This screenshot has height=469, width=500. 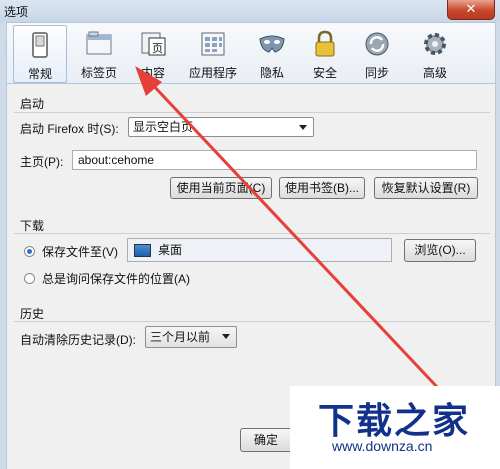 I want to click on watermark: 下载之家 www.downza.cn, so click(x=395, y=427).